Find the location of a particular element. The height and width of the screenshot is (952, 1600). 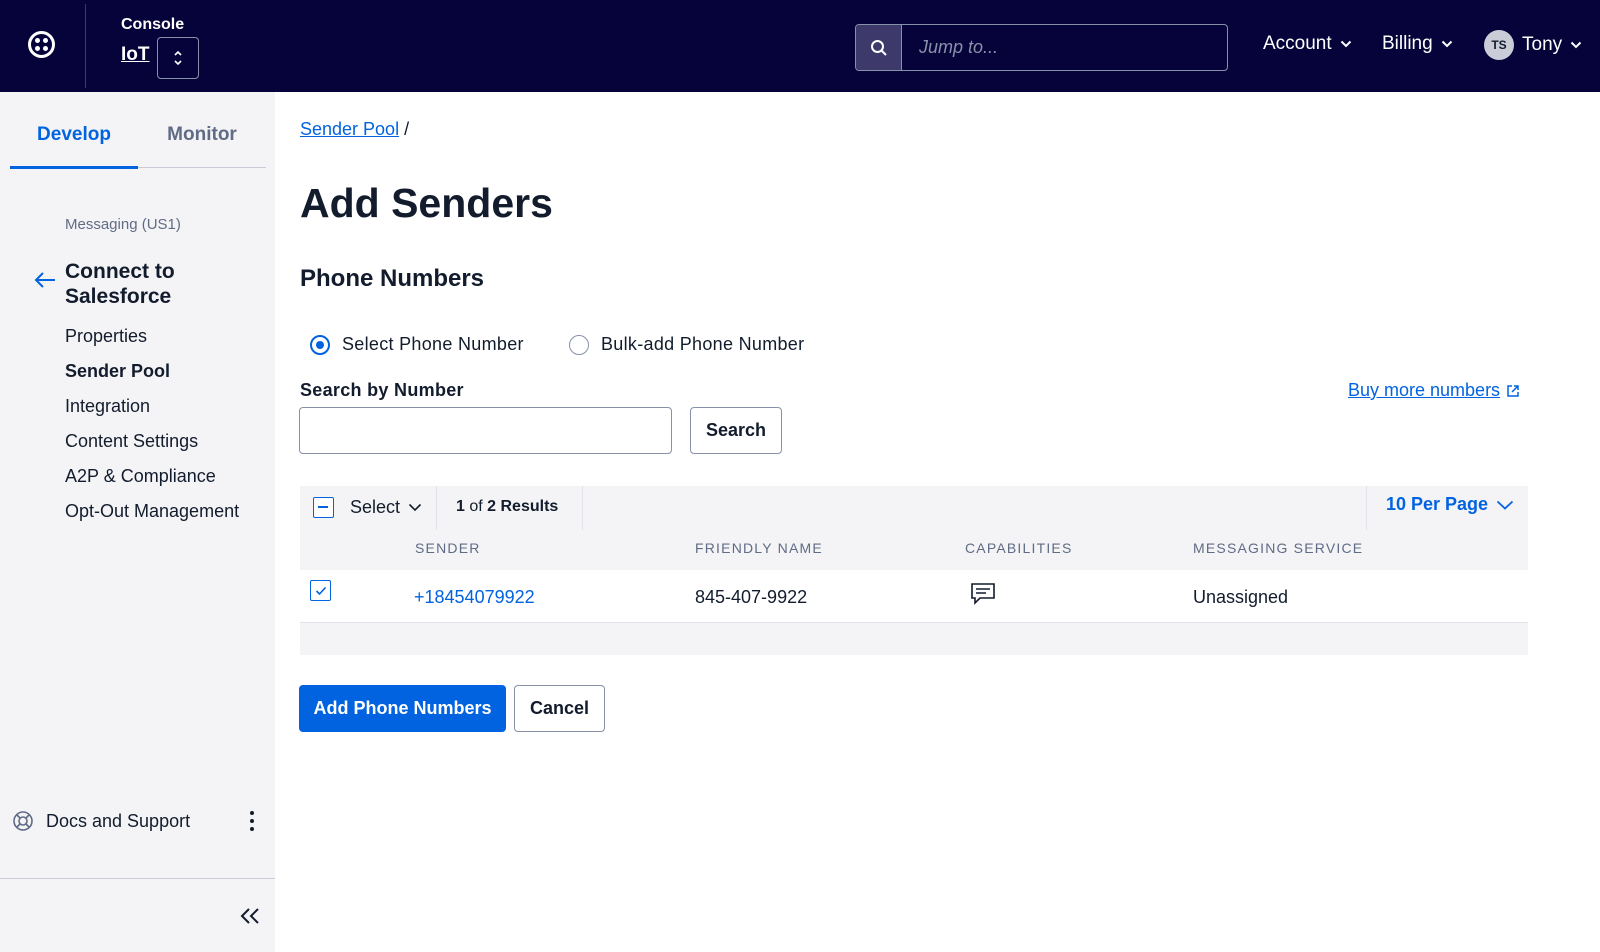

breadcrumb: Sender Pool / is located at coordinates (354, 129).